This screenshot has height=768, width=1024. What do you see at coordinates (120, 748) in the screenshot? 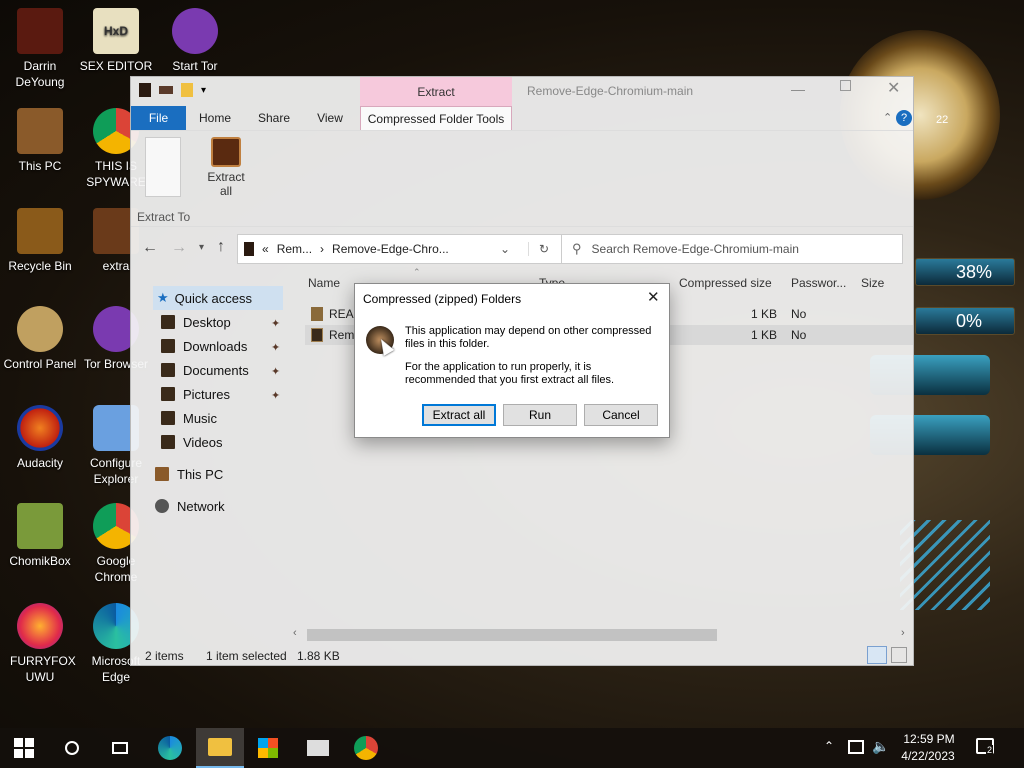
I see `task-view-button` at bounding box center [120, 748].